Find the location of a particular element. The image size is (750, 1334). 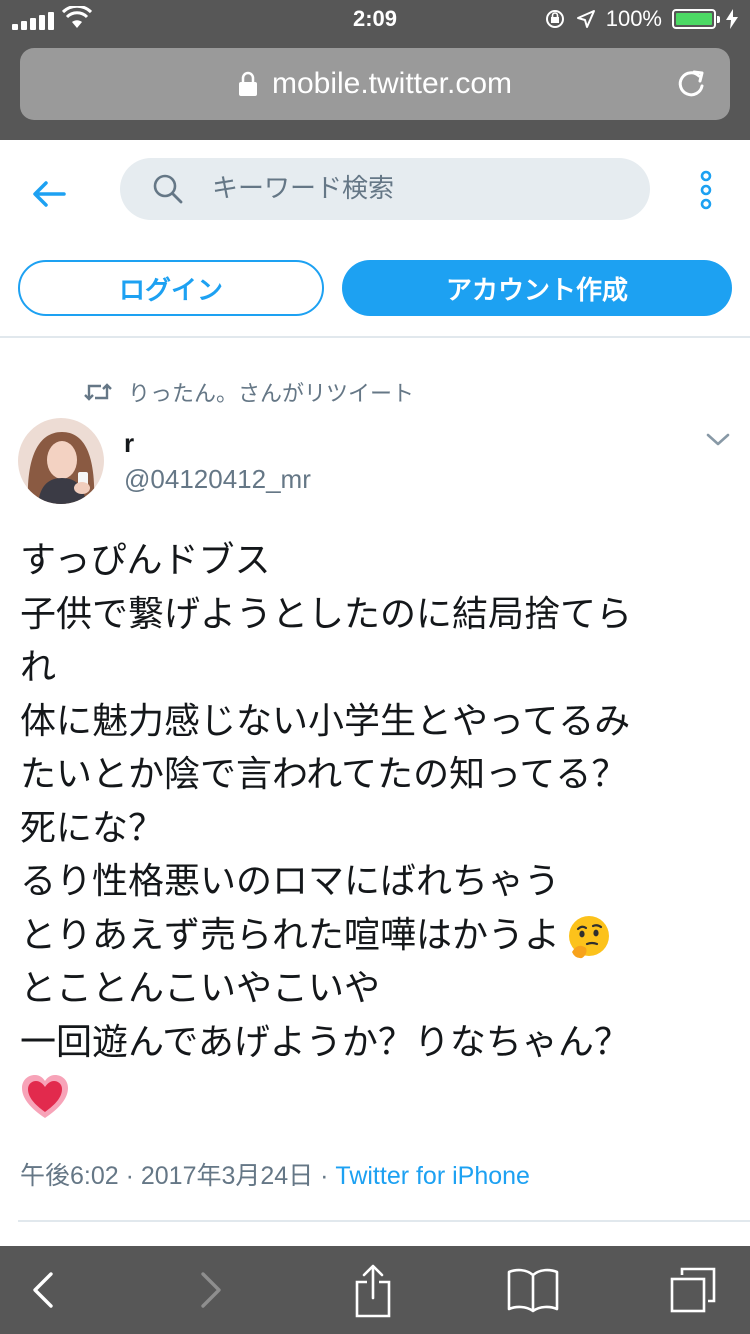

thinking-face-emoji is located at coordinates (589, 936).